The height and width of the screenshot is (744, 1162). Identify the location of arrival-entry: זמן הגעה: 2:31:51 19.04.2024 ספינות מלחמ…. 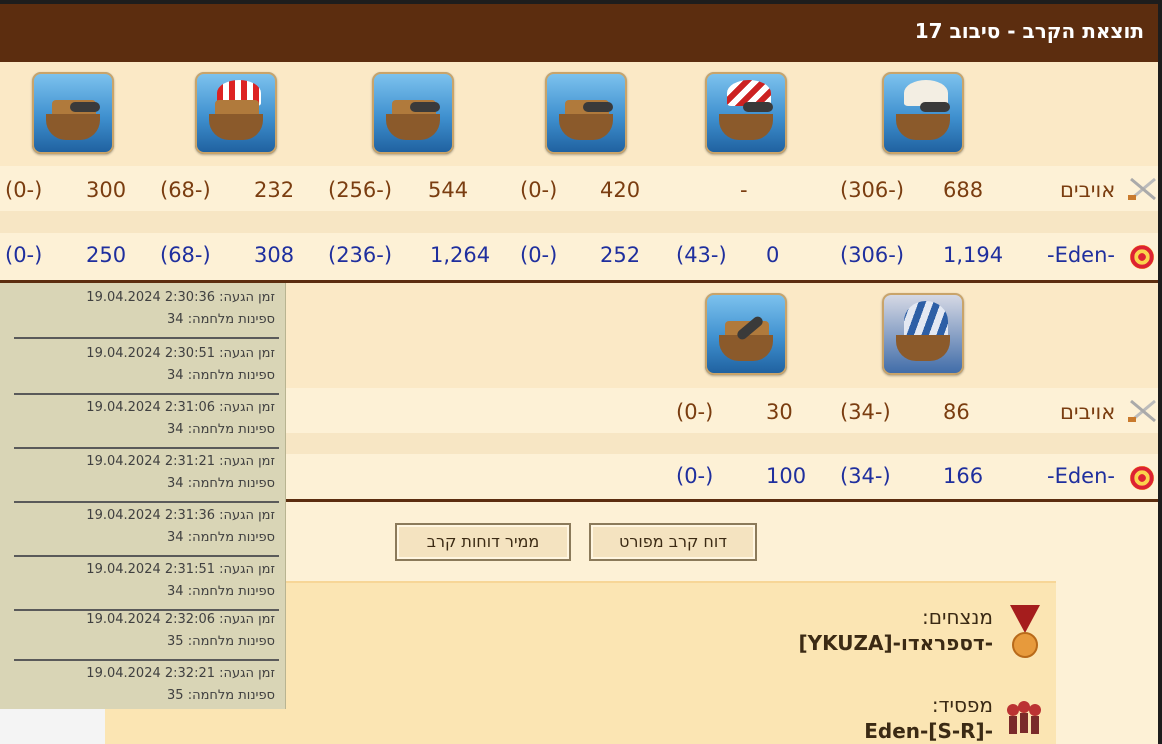
(146, 583).